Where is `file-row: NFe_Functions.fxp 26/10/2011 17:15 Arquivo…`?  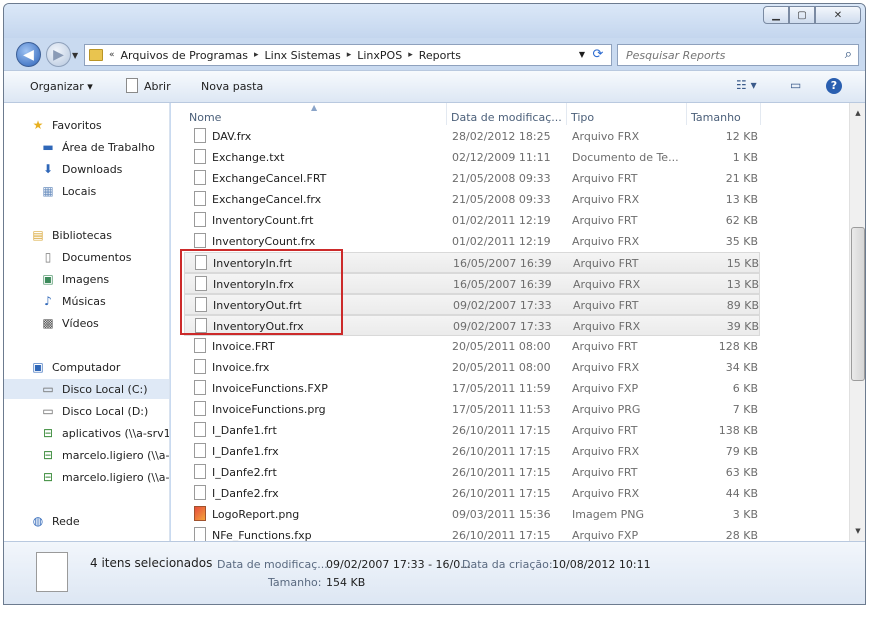 file-row: NFe_Functions.fxp 26/10/2011 17:15 Arquivo… is located at coordinates (472, 533).